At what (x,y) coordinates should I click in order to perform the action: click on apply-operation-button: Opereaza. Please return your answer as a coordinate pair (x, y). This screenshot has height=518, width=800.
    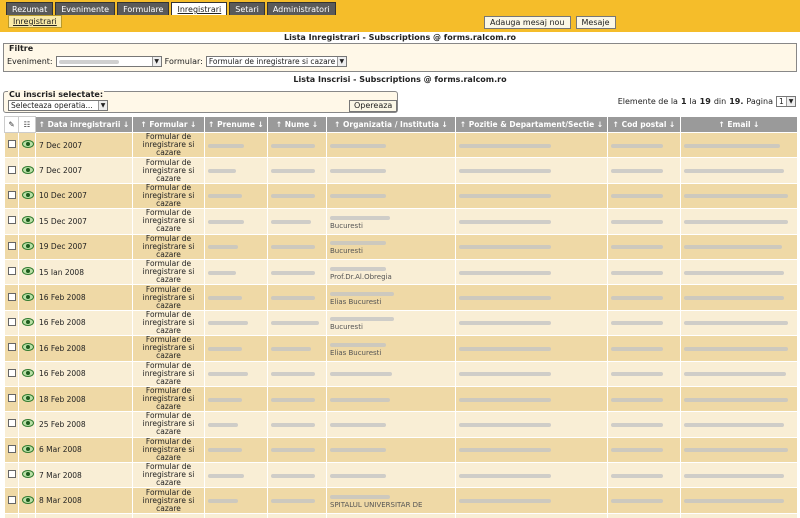
    Looking at the image, I should click on (373, 106).